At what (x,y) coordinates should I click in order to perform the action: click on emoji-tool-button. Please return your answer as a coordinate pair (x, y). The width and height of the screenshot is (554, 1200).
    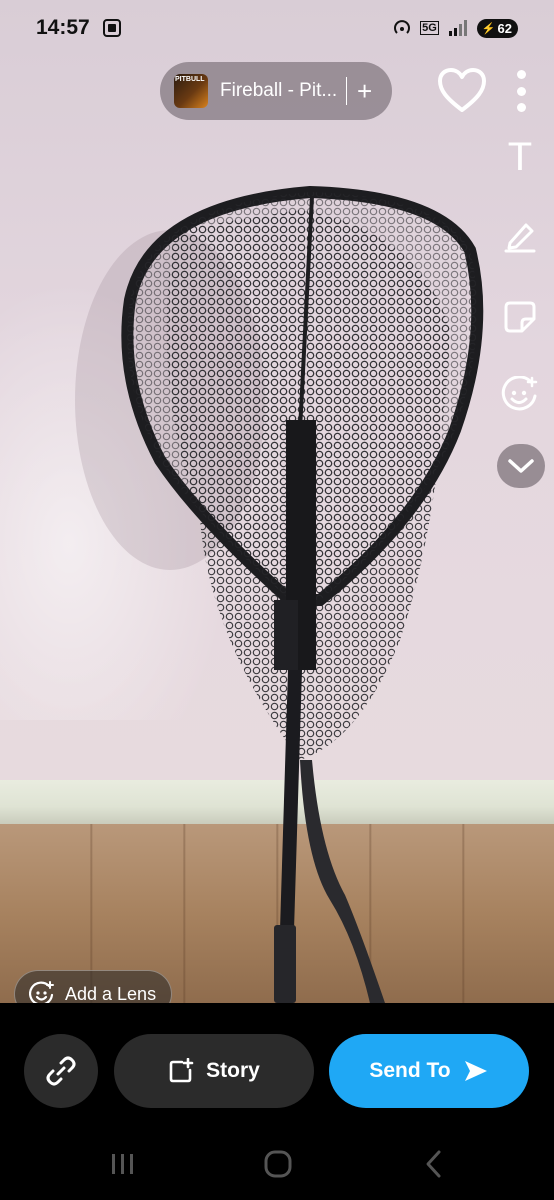
    Looking at the image, I should click on (520, 395).